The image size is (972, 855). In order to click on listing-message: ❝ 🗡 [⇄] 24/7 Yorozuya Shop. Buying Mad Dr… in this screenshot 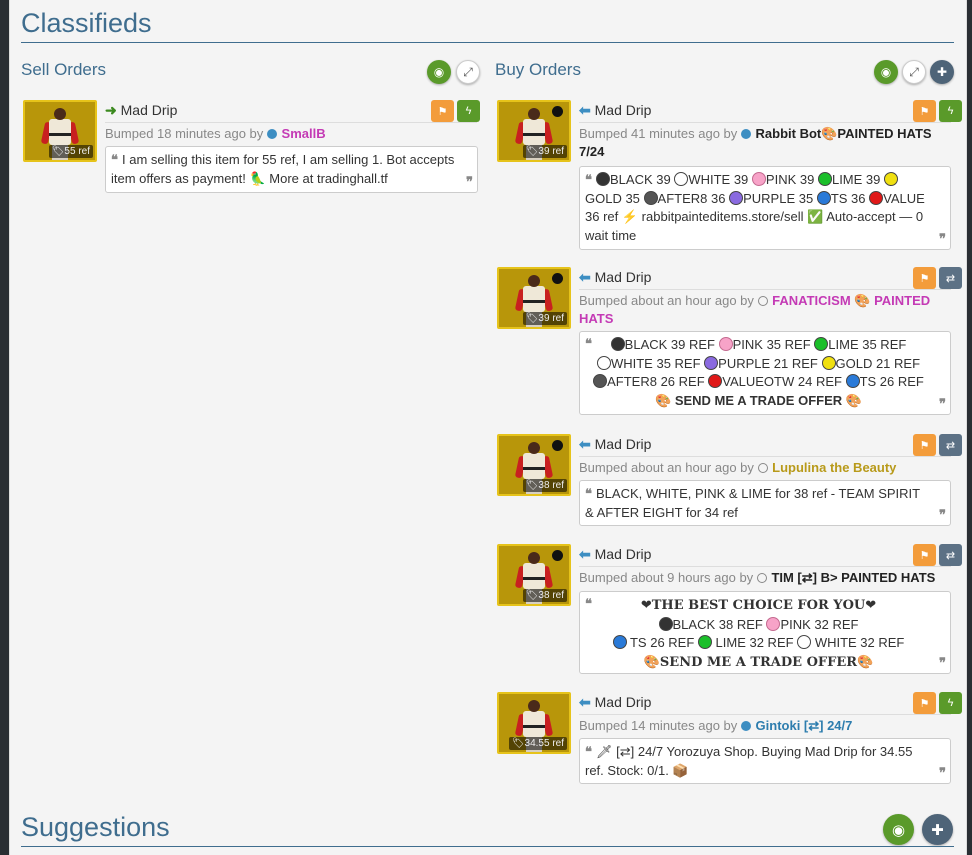, I will do `click(765, 761)`.